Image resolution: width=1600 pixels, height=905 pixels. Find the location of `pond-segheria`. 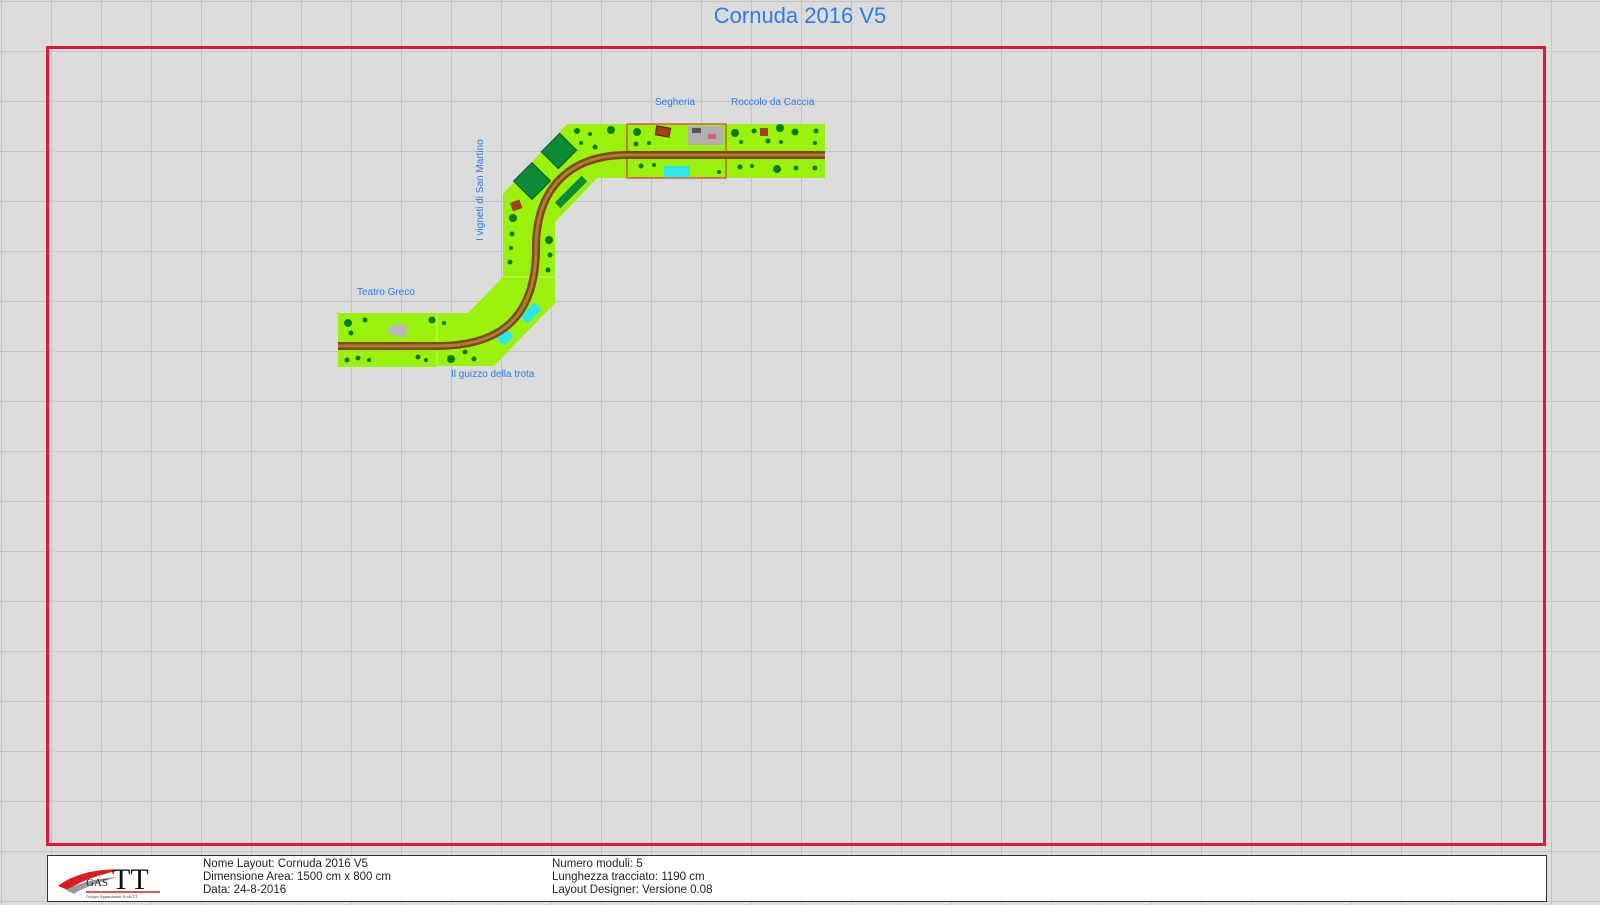

pond-segheria is located at coordinates (677, 171).